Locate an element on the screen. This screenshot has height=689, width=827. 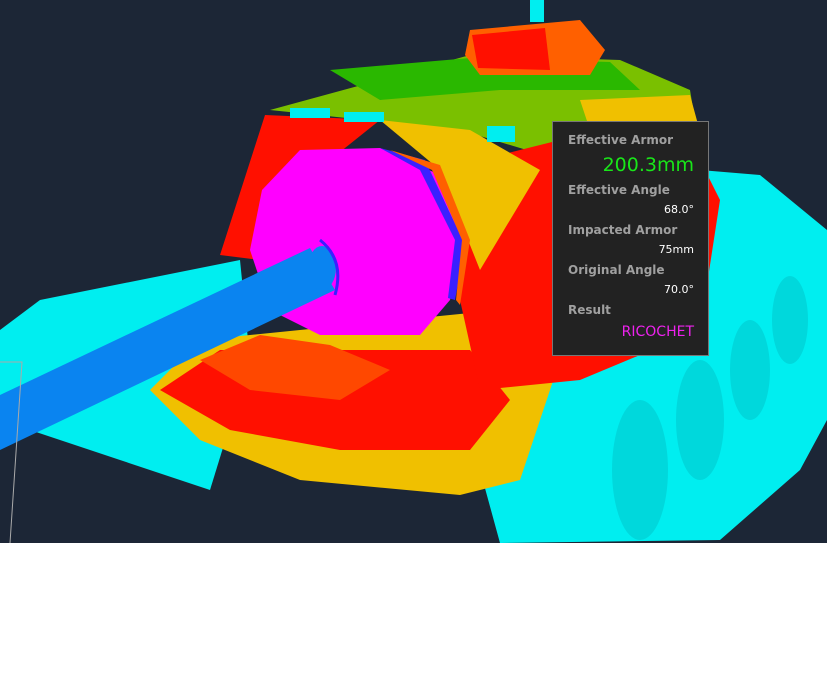
effective-angle-value: 68.0° is located at coordinates (679, 209).